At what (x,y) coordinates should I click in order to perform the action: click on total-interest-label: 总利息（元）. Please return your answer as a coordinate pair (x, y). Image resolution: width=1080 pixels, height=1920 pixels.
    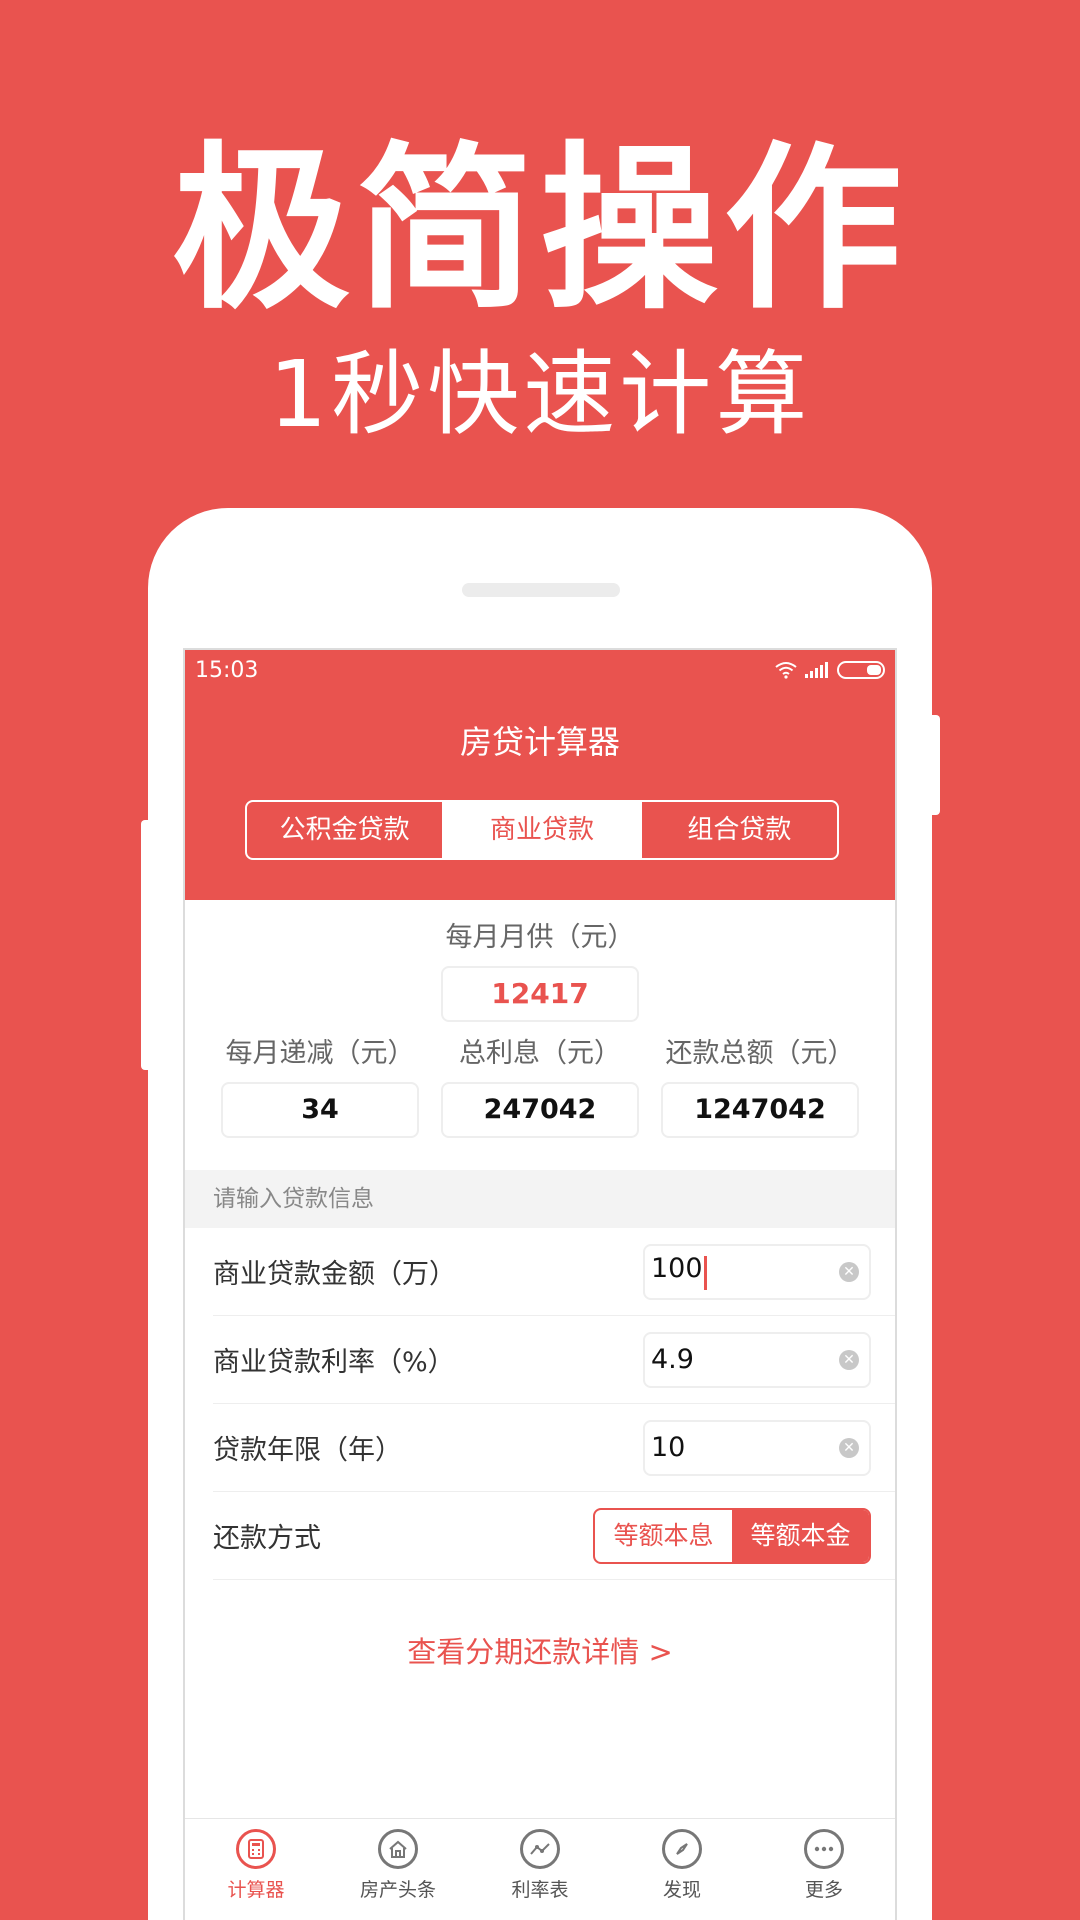
    Looking at the image, I should click on (540, 1053).